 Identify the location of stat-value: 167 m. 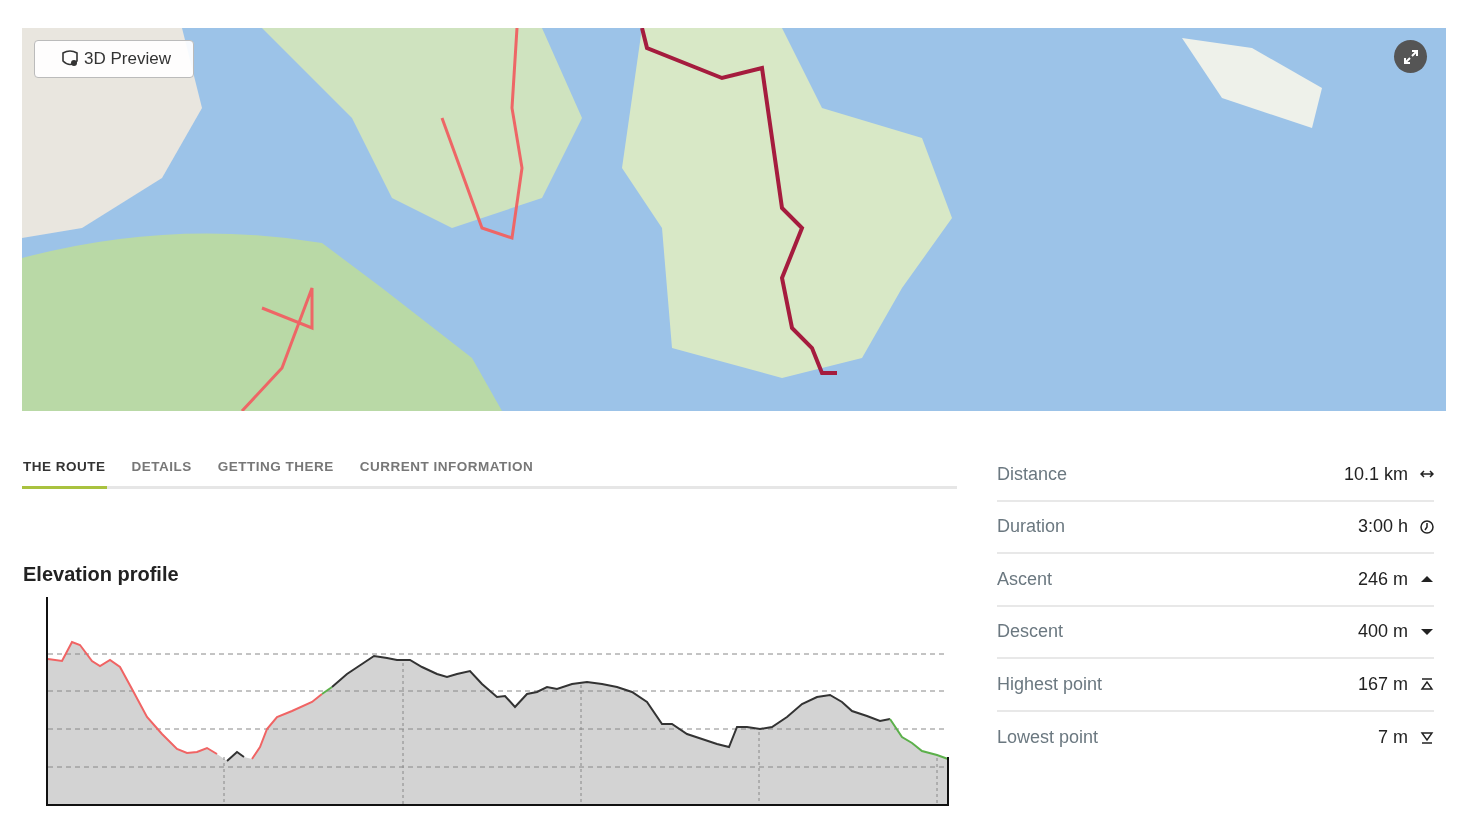
(1382, 684).